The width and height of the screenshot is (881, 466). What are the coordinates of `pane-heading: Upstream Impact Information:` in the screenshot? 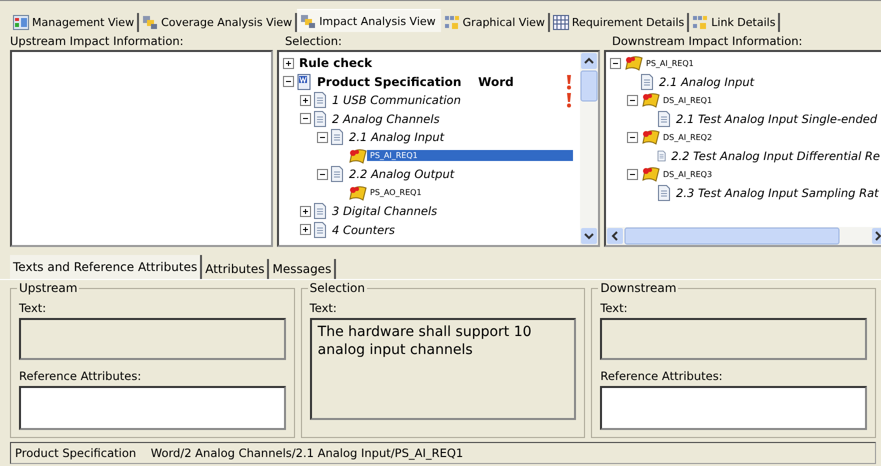 It's located at (97, 41).